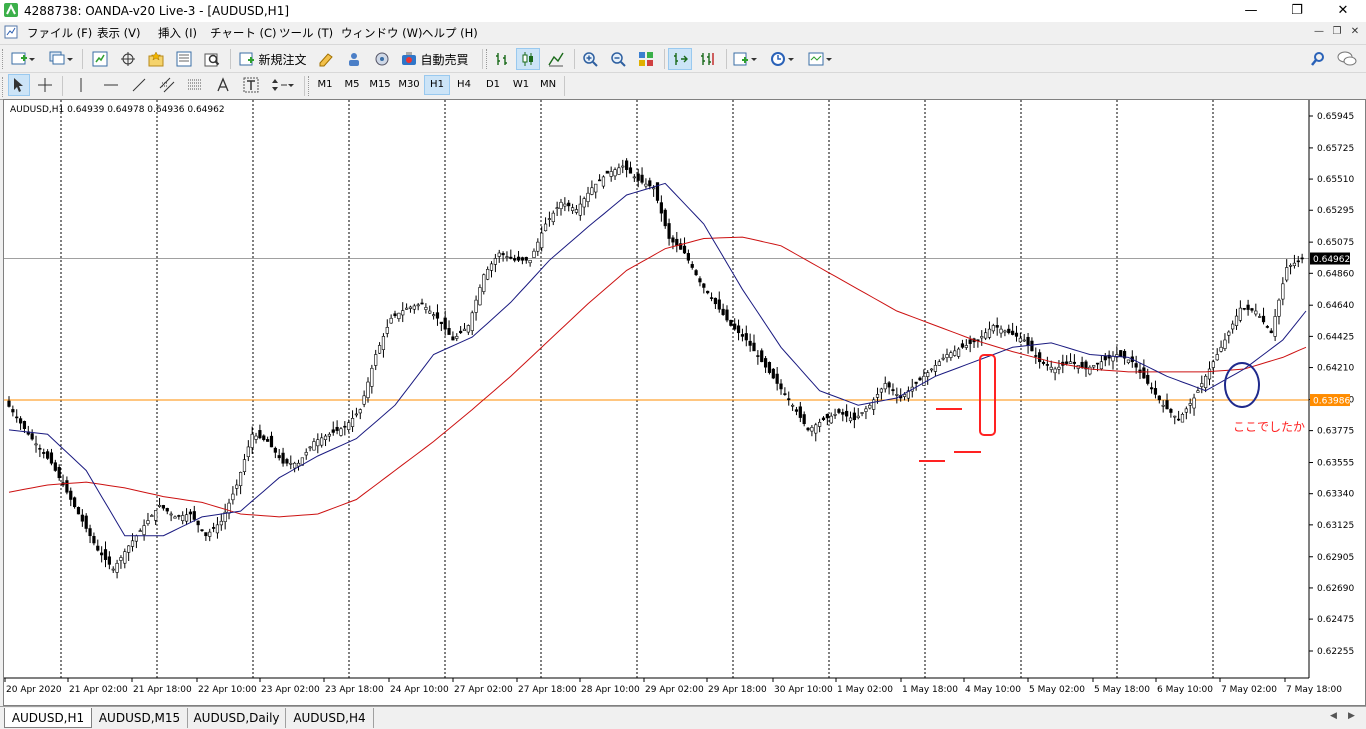  What do you see at coordinates (306, 33) in the screenshot?
I see `menu-tools: ツール (T)` at bounding box center [306, 33].